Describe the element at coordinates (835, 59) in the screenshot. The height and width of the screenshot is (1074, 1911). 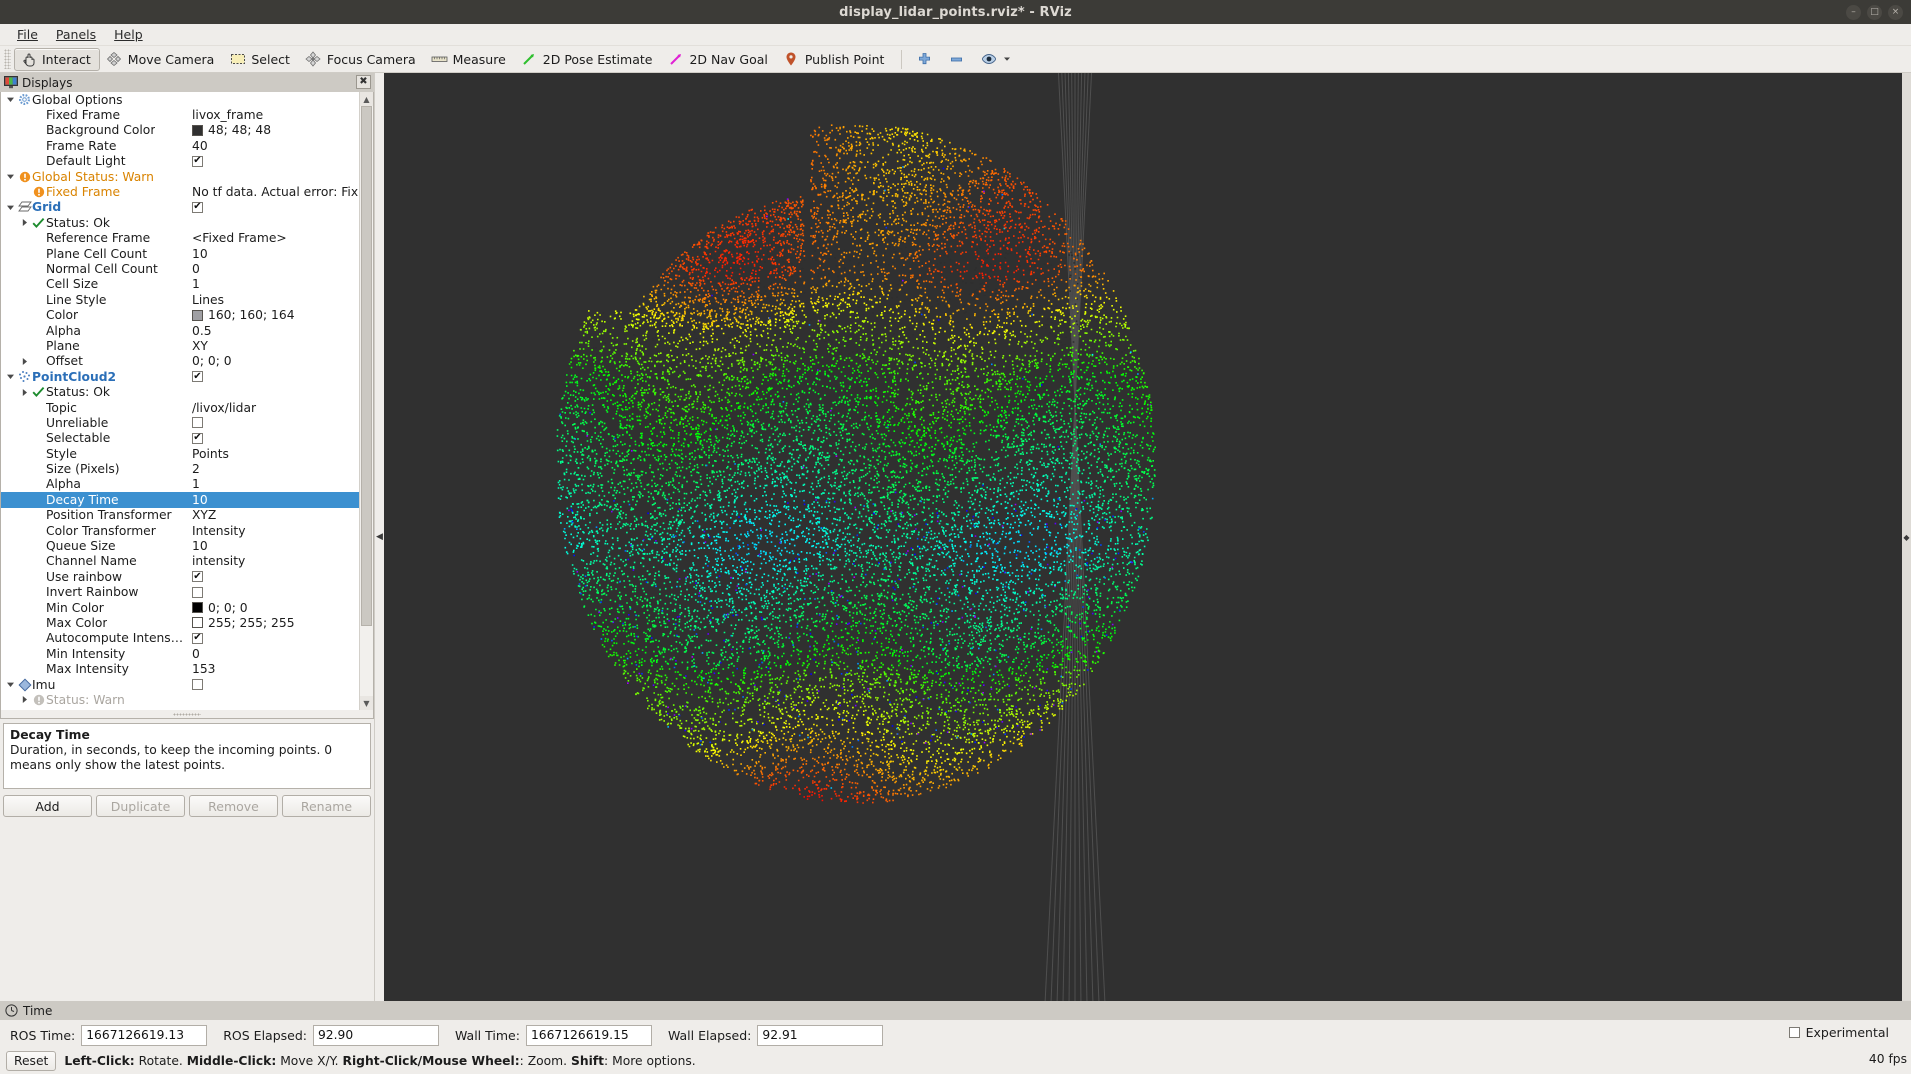
I see `tool-publish-point: Publish Point` at that location.